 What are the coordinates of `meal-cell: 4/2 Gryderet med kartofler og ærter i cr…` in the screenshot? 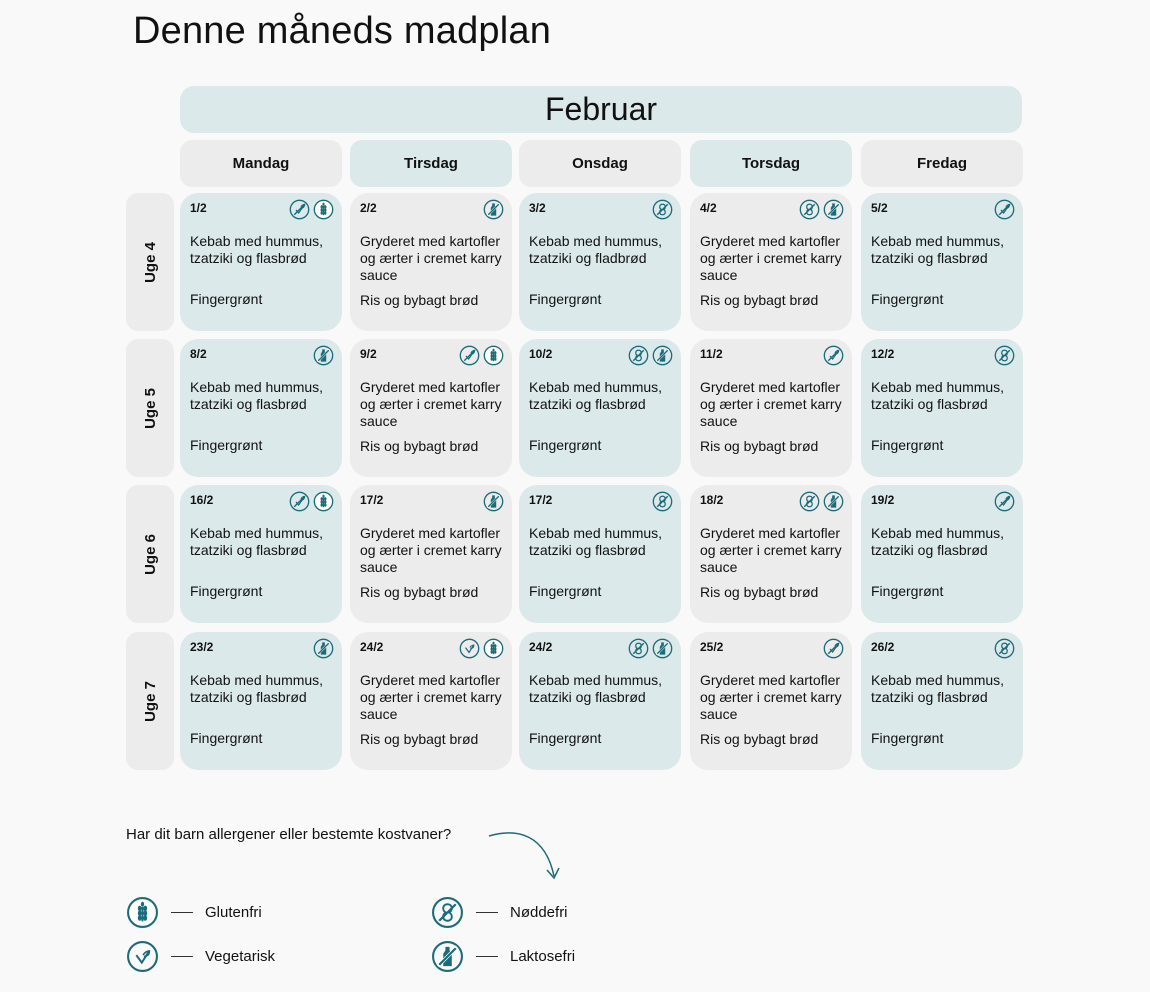 It's located at (771, 262).